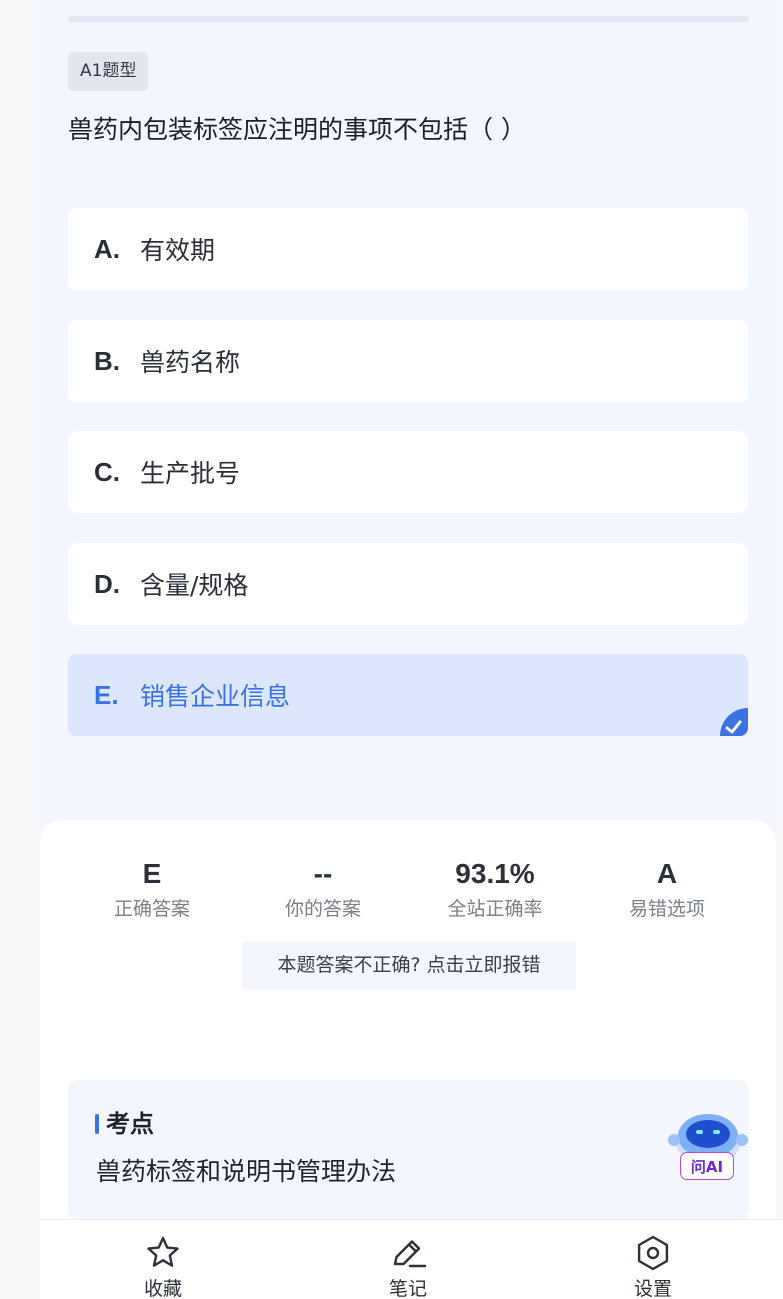  I want to click on tab-notes-label: 笔记, so click(407, 1288).